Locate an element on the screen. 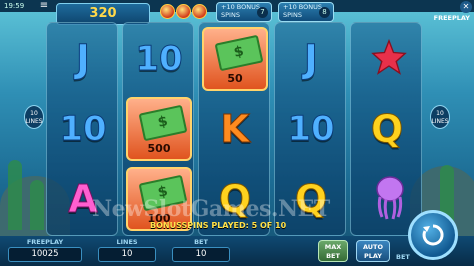  menu-icon: ≡ is located at coordinates (44, 6).